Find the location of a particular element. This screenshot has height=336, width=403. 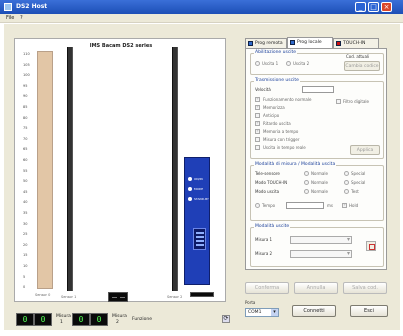

mode-row-label: Modo uscita is located at coordinates (267, 191).